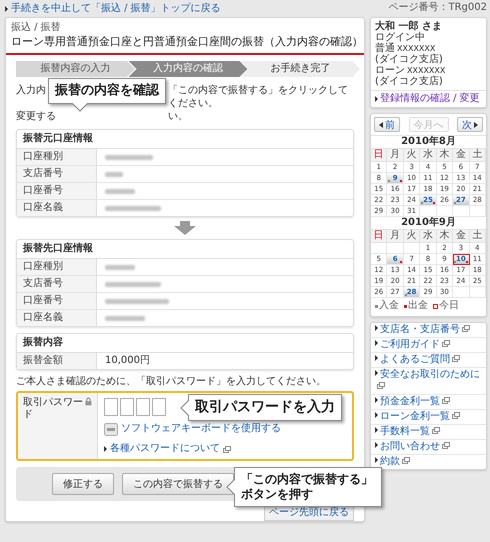  What do you see at coordinates (420, 329) in the screenshot?
I see `sidebar-link: 支店名・支店番号` at bounding box center [420, 329].